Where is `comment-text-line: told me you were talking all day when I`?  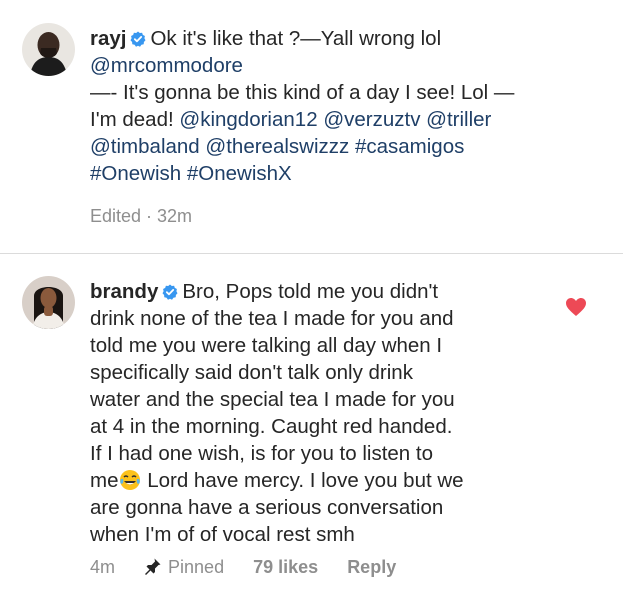 comment-text-line: told me you were talking all day when I is located at coordinates (266, 345).